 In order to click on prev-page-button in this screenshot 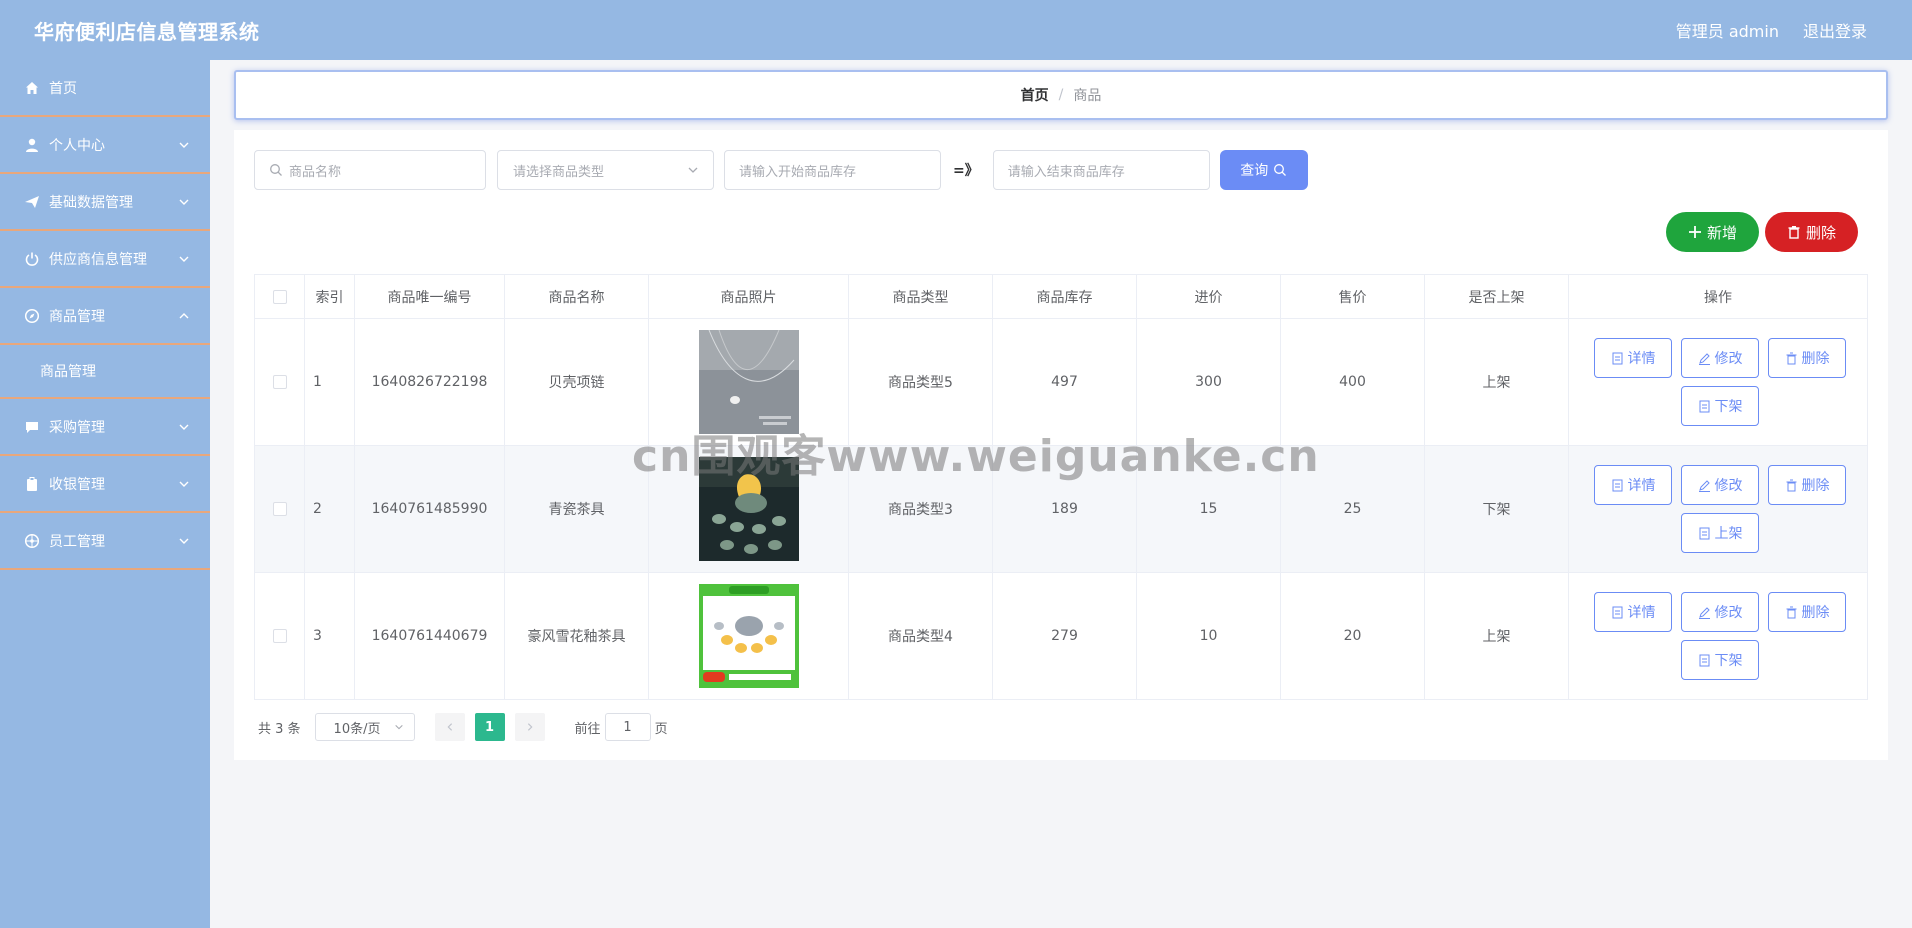, I will do `click(449, 727)`.